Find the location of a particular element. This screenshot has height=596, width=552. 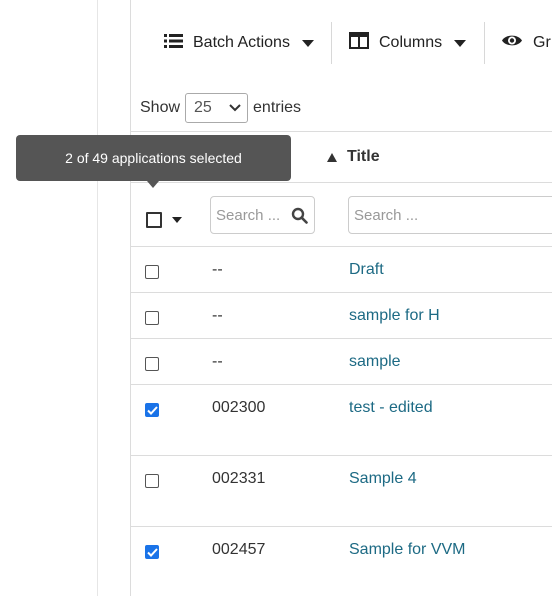

tooltip-arrow is located at coordinates (153, 184).